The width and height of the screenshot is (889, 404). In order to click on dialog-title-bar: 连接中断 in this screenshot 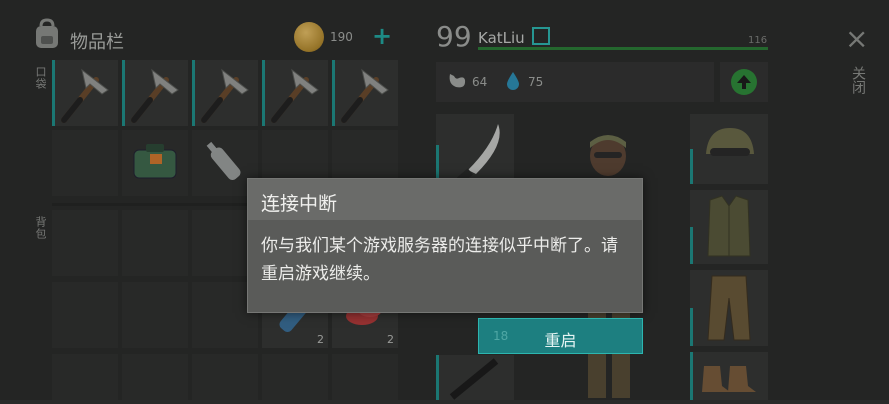, I will do `click(445, 199)`.